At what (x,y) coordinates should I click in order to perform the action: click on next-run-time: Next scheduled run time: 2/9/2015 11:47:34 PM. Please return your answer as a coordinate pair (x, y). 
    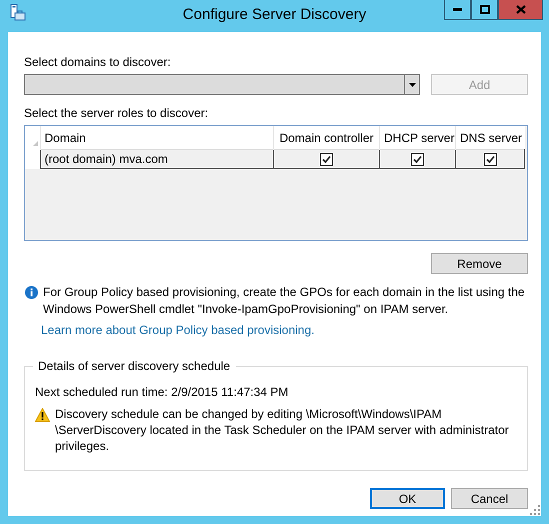
    Looking at the image, I should click on (162, 392).